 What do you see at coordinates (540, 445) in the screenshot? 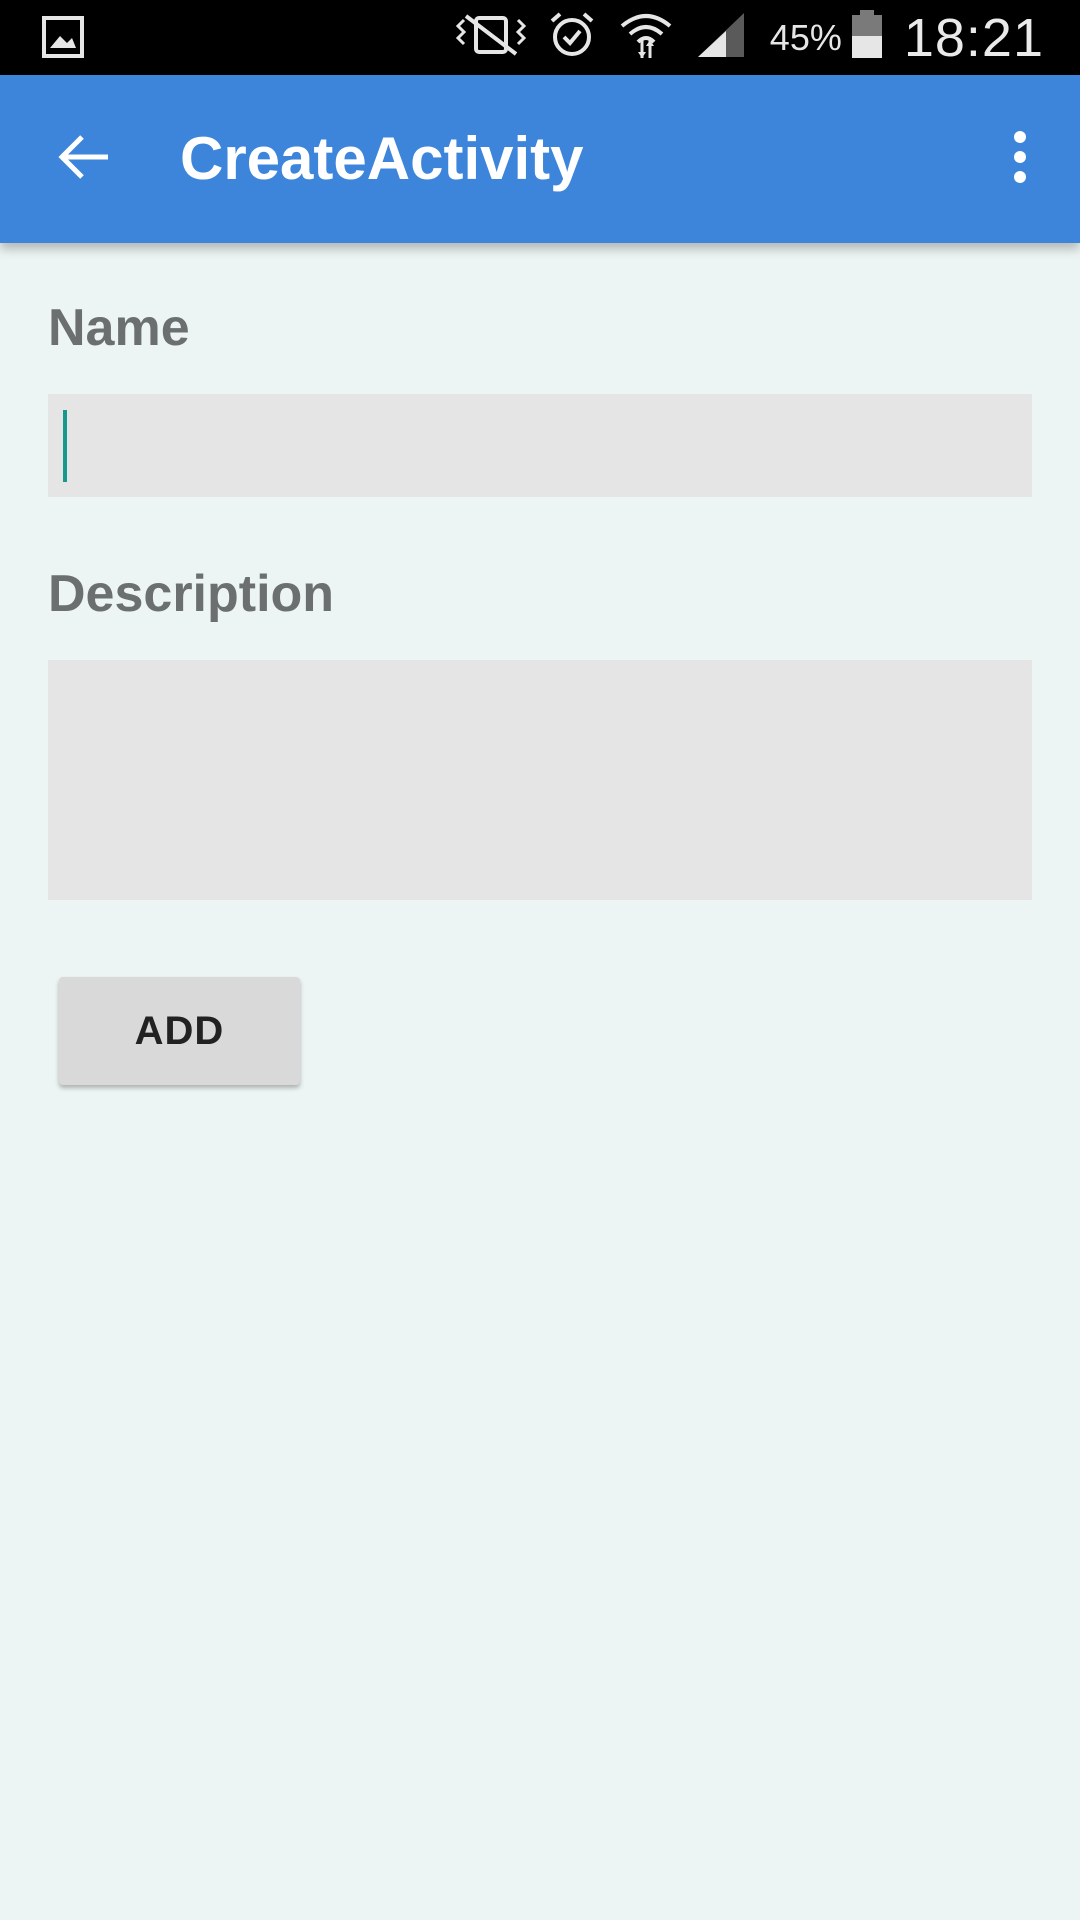
I see `name-field` at bounding box center [540, 445].